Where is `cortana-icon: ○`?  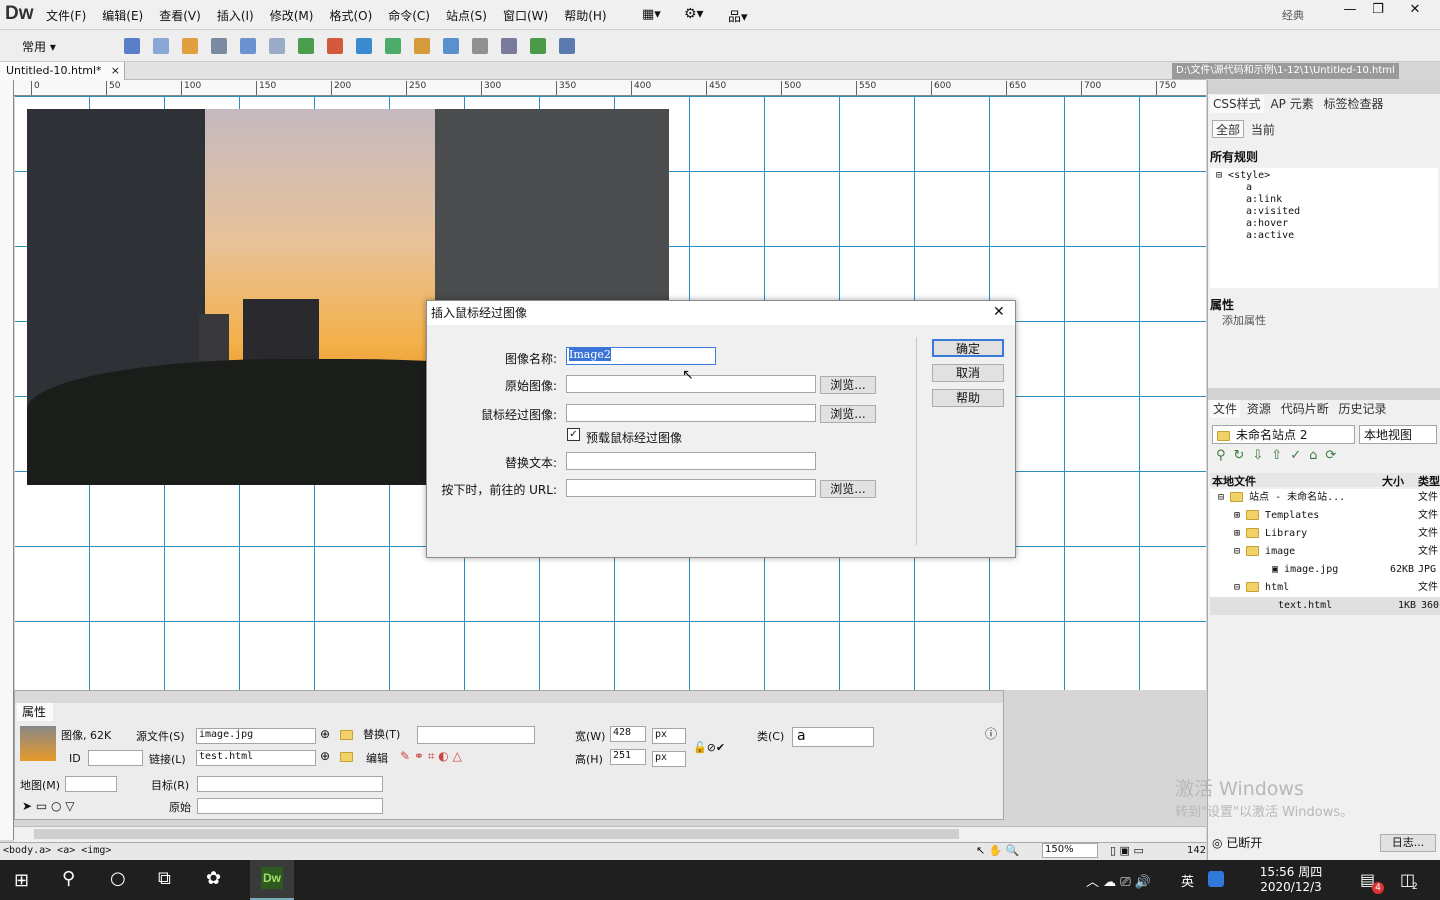
cortana-icon: ○ is located at coordinates (118, 878).